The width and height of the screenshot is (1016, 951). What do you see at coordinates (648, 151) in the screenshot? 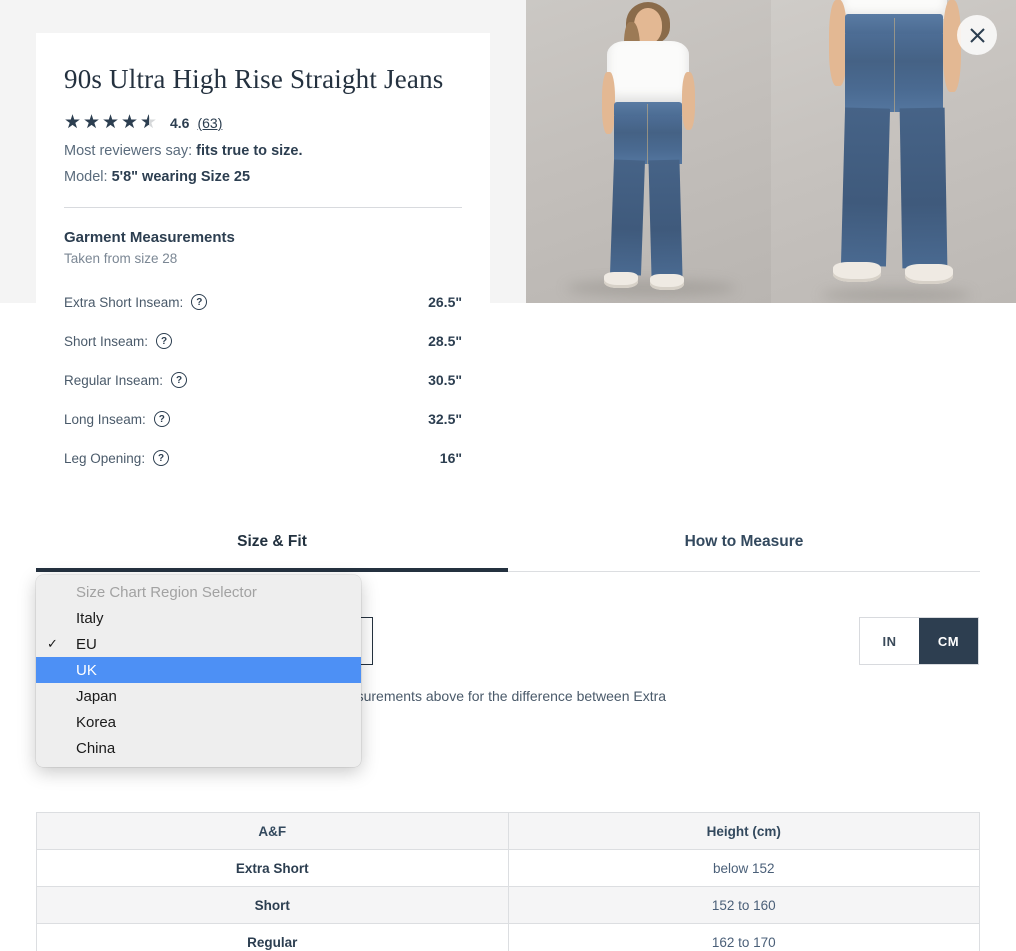
I see `product-photo-full-body` at bounding box center [648, 151].